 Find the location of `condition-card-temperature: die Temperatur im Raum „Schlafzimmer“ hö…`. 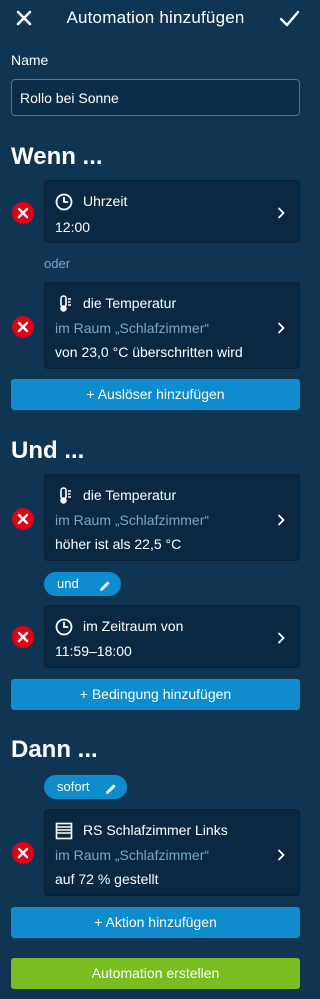

condition-card-temperature: die Temperatur im Raum „Schlafzimmer“ hö… is located at coordinates (172, 517).